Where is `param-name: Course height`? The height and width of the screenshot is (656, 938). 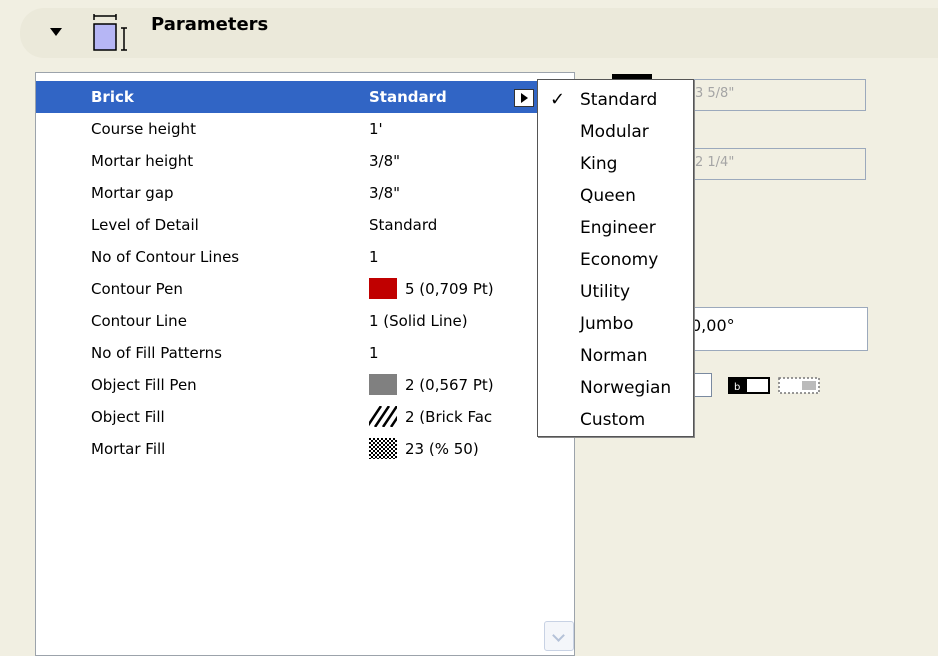
param-name: Course height is located at coordinates (143, 129).